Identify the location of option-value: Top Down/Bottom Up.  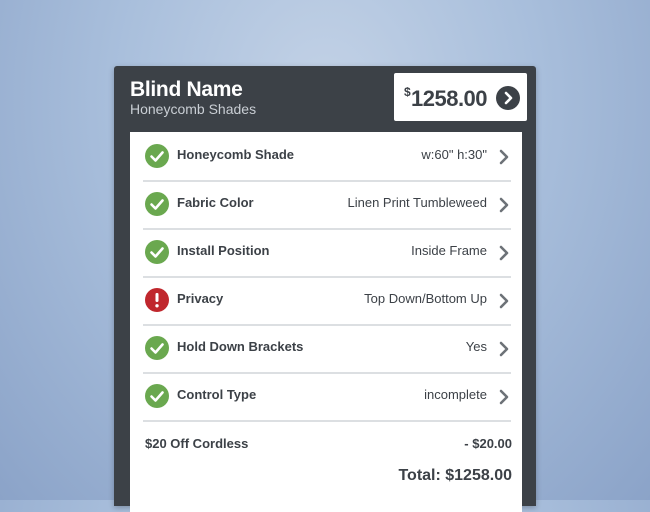
(425, 298).